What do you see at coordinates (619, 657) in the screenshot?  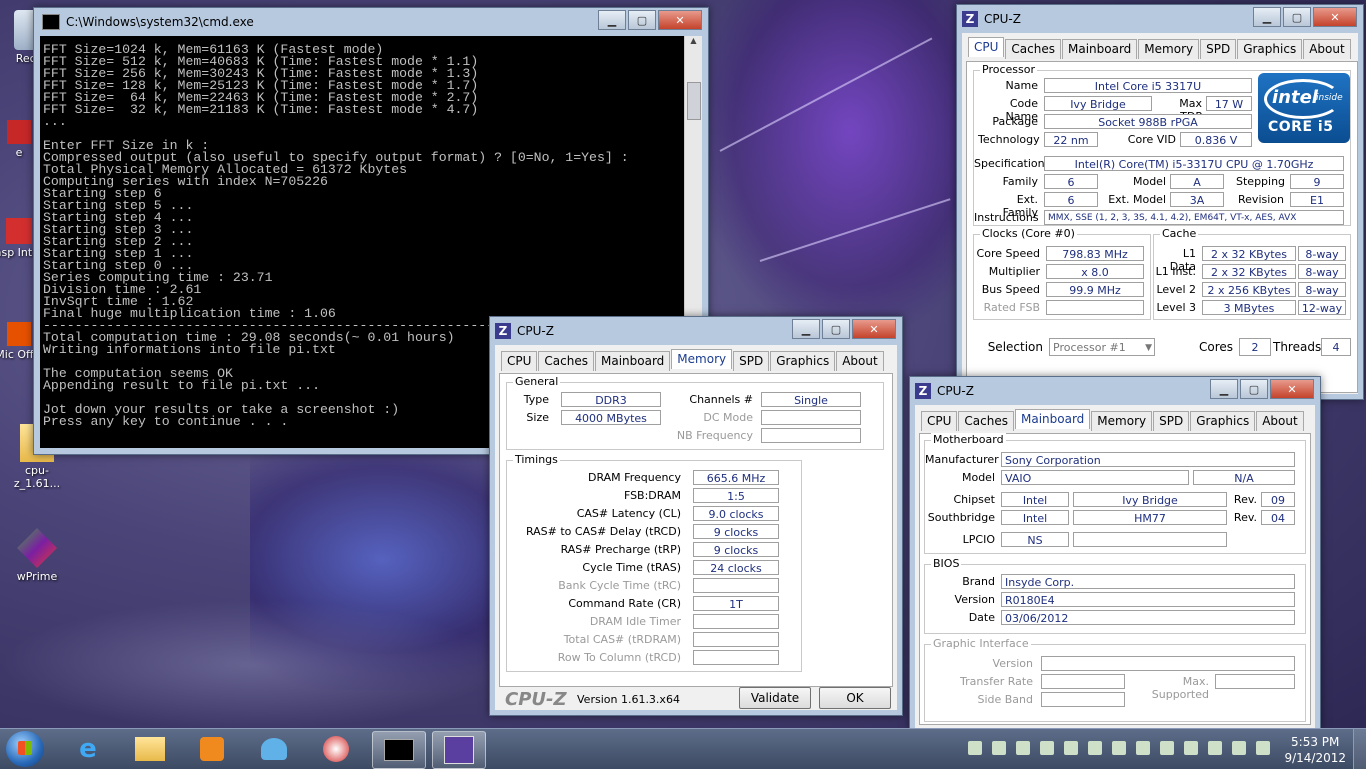 I see `timing-label: Row To Column (tRCD)` at bounding box center [619, 657].